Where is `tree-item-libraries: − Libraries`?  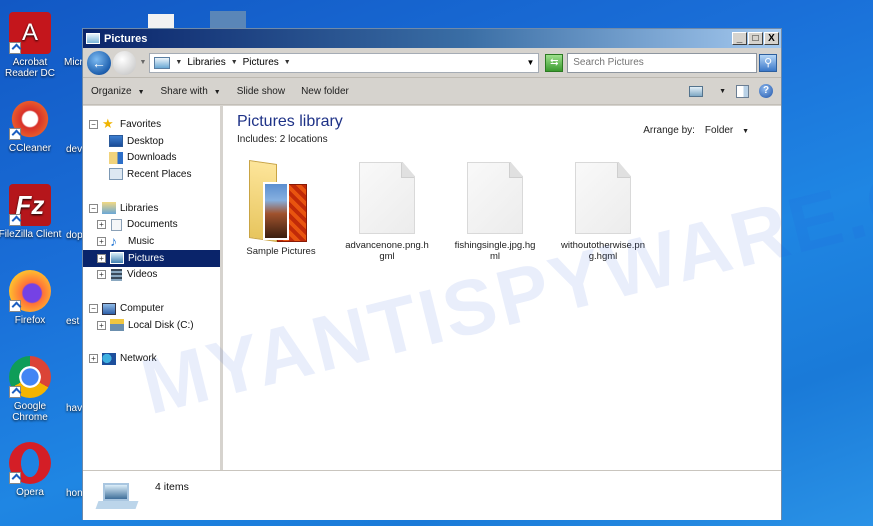 tree-item-libraries: − Libraries is located at coordinates (151, 208).